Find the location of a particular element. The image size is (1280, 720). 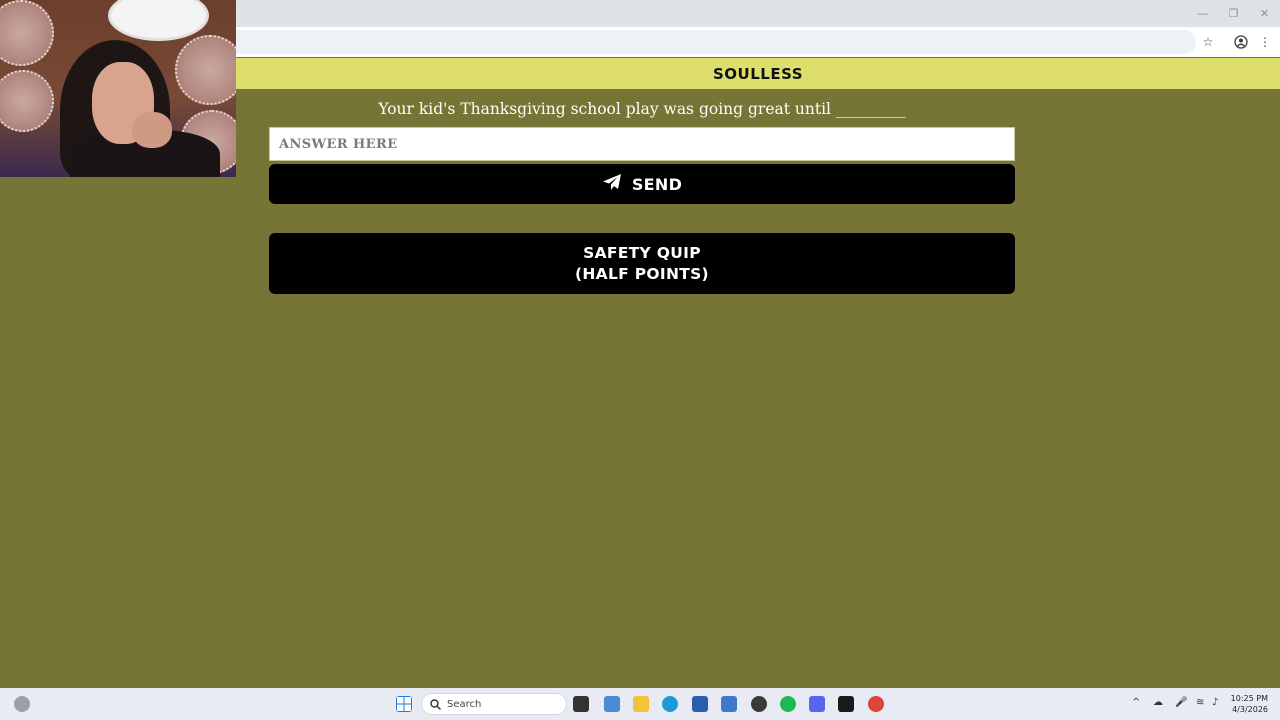

profile-icon is located at coordinates (1241, 42).